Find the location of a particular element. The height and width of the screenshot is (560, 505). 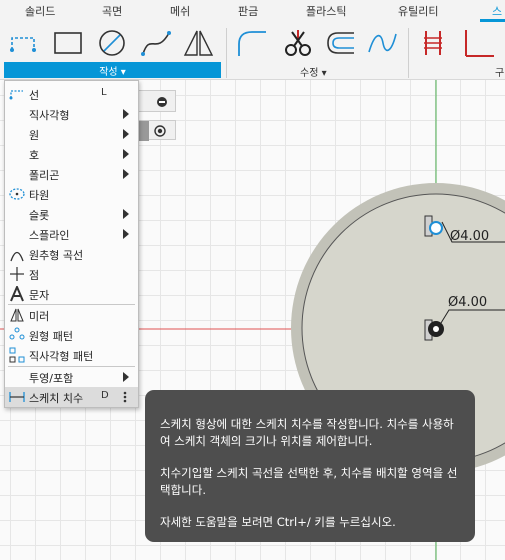

tab-surface: 곡면 is located at coordinates (112, 11).